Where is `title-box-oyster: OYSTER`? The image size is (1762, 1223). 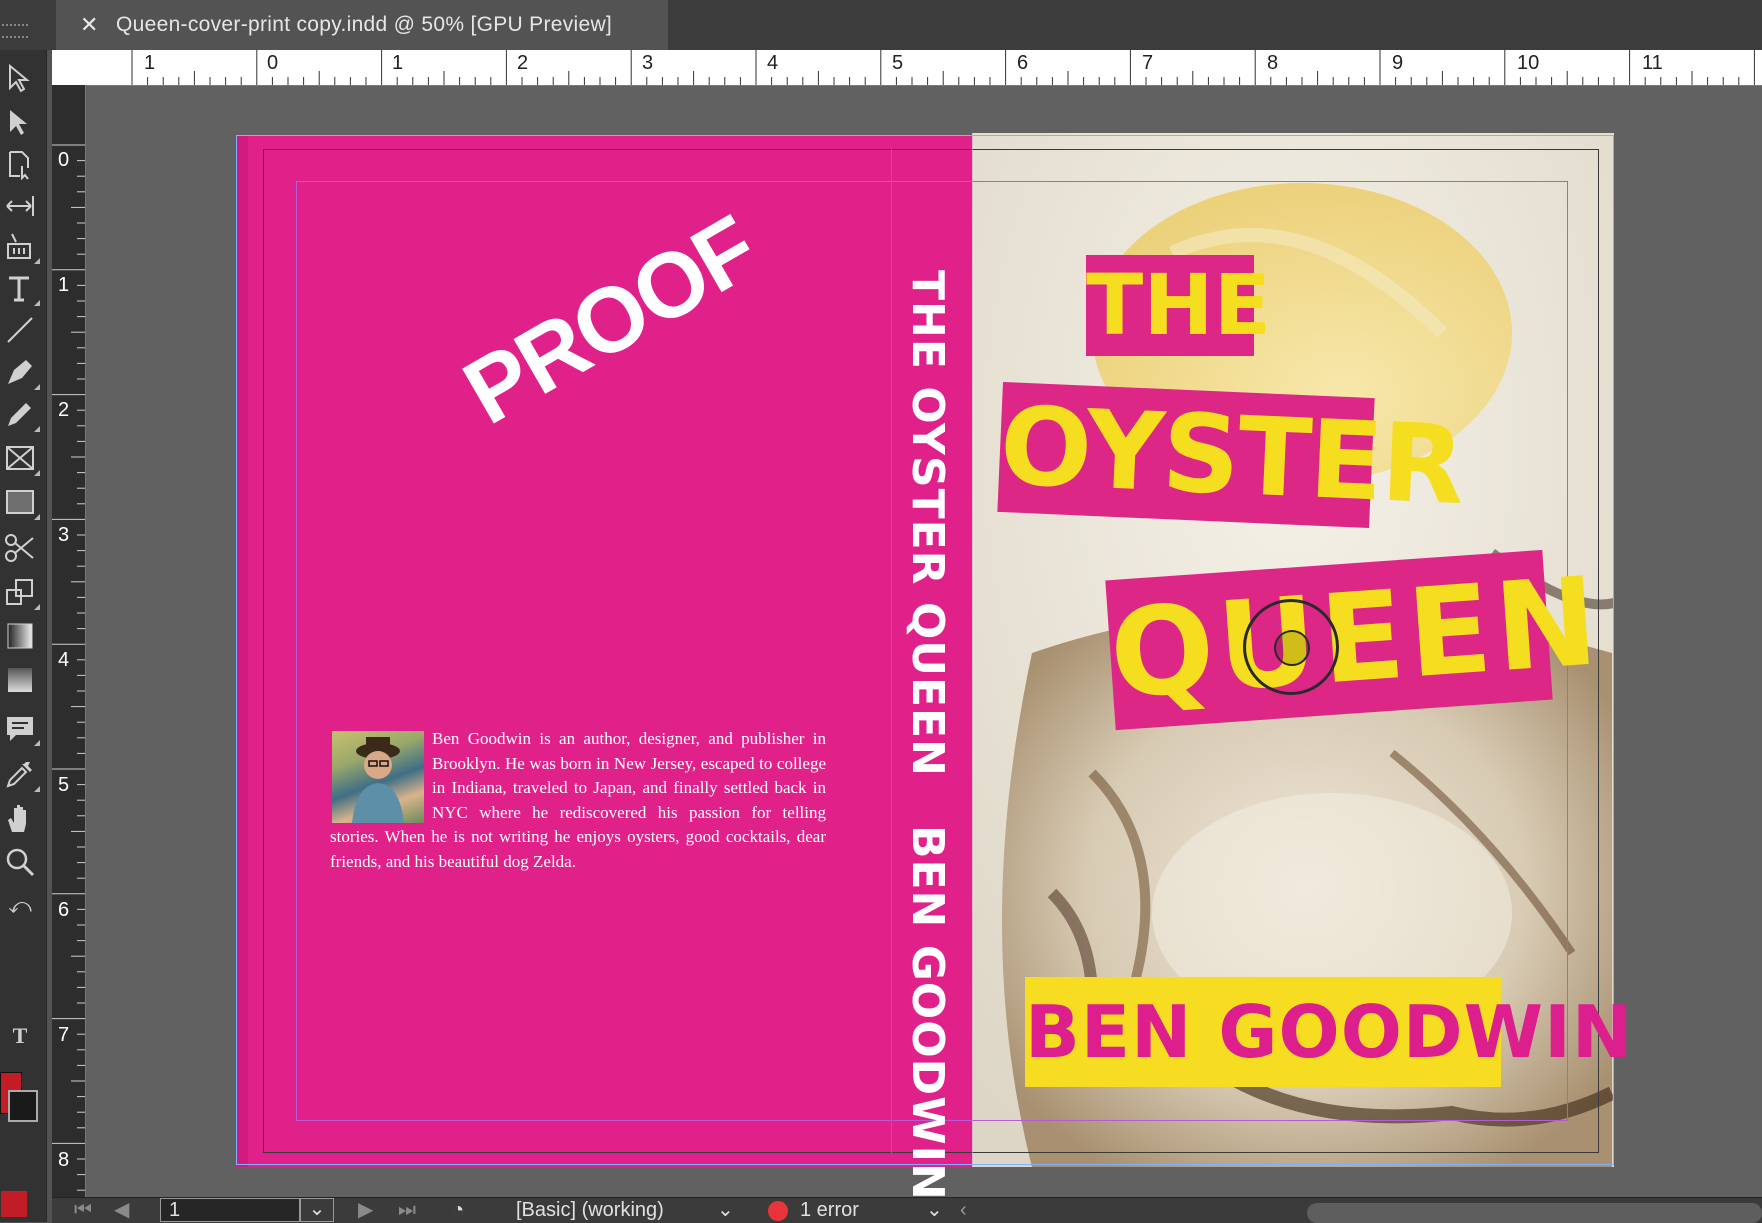
title-box-oyster: OYSTER is located at coordinates (1231, 455).